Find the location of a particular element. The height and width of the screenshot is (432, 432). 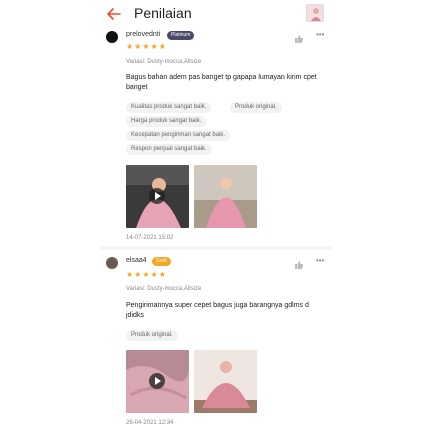

back-button is located at coordinates (114, 14).